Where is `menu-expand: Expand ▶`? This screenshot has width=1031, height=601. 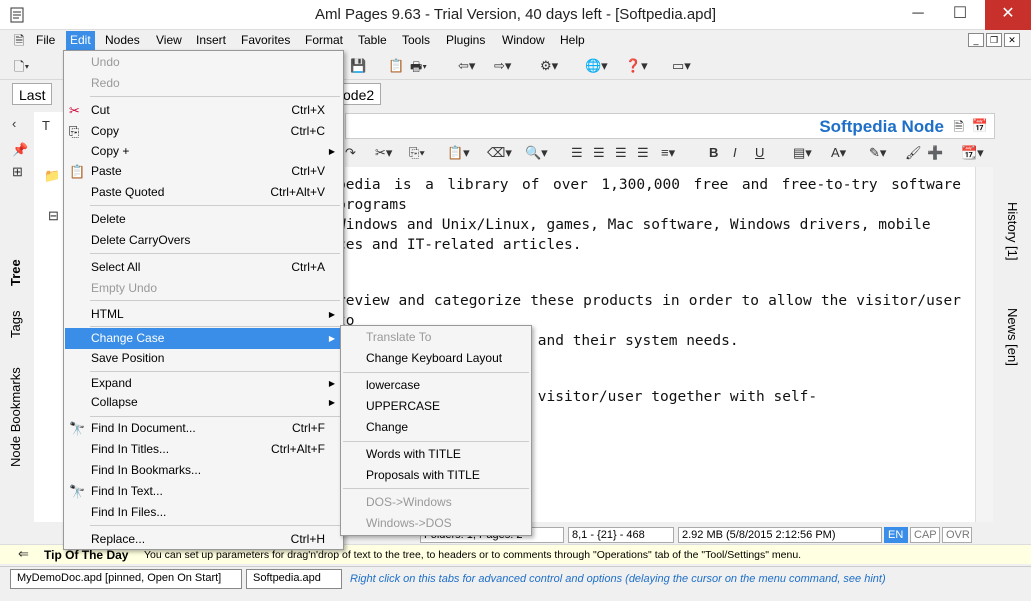 menu-expand: Expand ▶ is located at coordinates (204, 383).